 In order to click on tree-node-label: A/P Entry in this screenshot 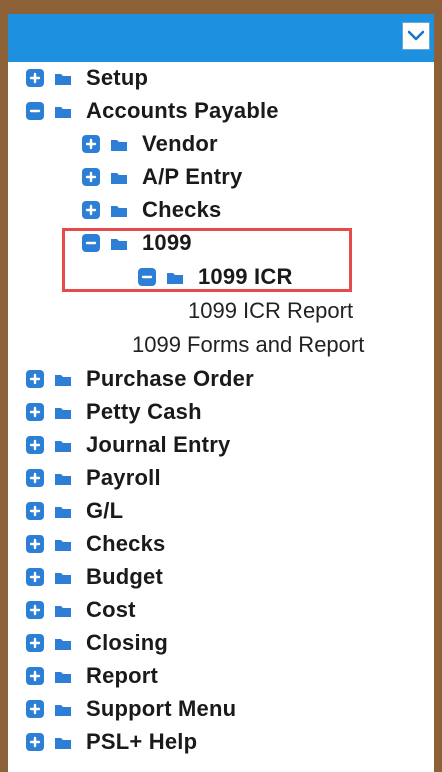, I will do `click(192, 177)`.